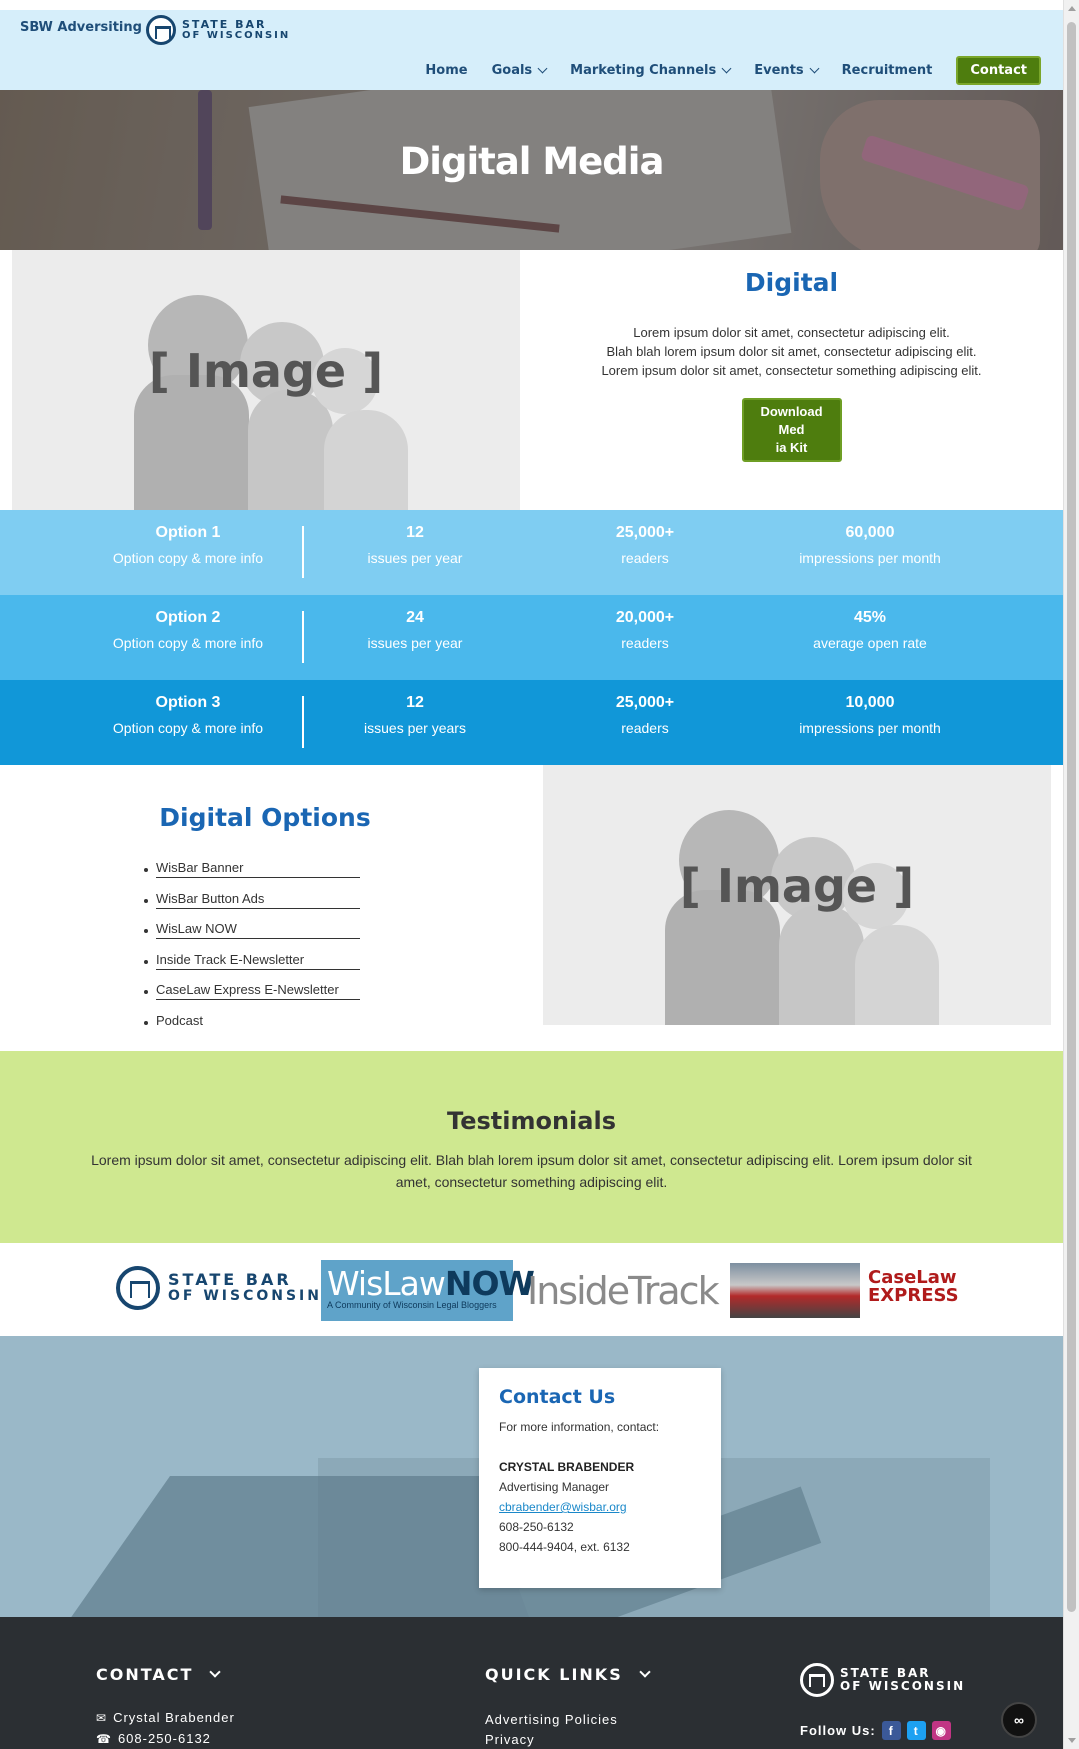 The image size is (1079, 1749). What do you see at coordinates (870, 702) in the screenshot?
I see `stat-value: 10,000` at bounding box center [870, 702].